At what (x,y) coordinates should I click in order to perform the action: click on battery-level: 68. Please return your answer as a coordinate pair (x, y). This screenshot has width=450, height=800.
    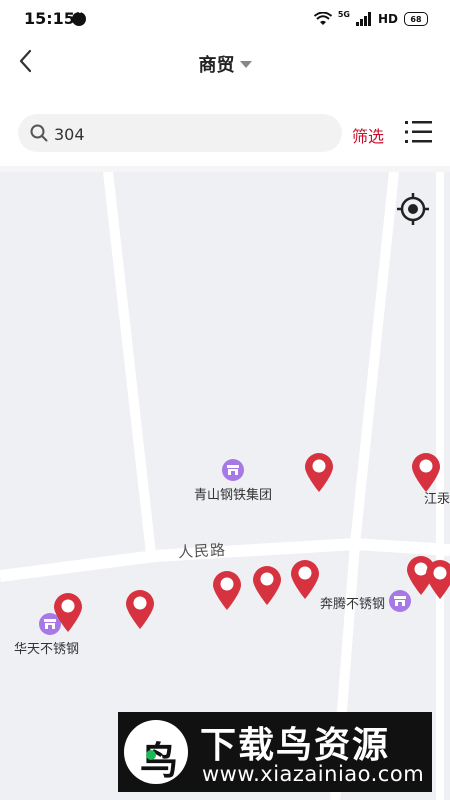
    Looking at the image, I should click on (416, 19).